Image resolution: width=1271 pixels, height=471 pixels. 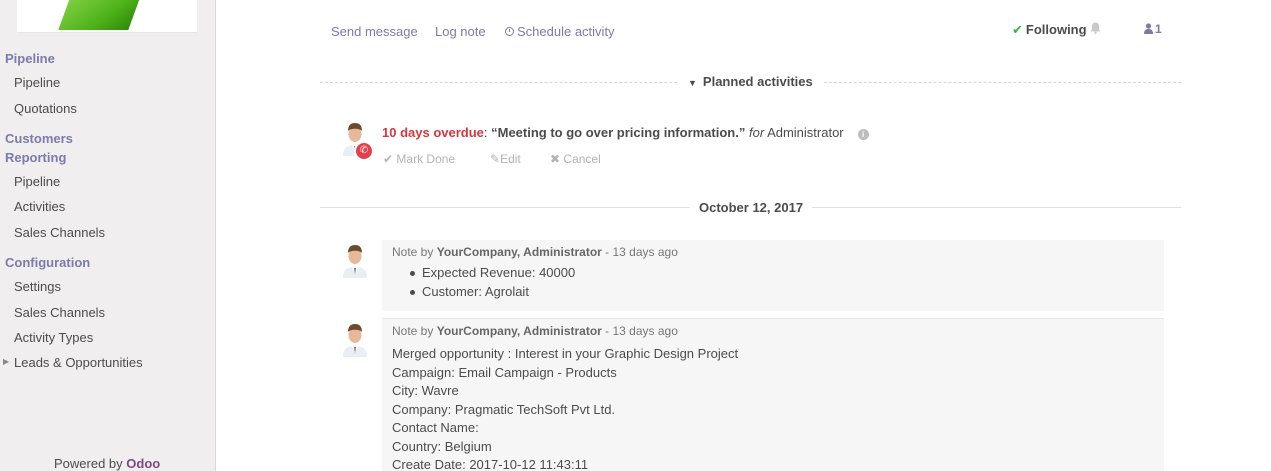 I want to click on caret-right-icon: ▶, so click(x=6, y=361).